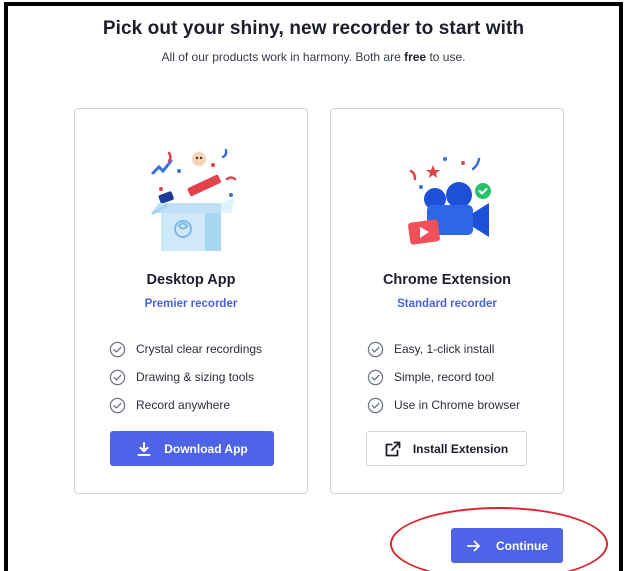 This screenshot has height=571, width=627. Describe the element at coordinates (191, 304) in the screenshot. I see `desktop-app-subtitle: Premier recorder` at that location.